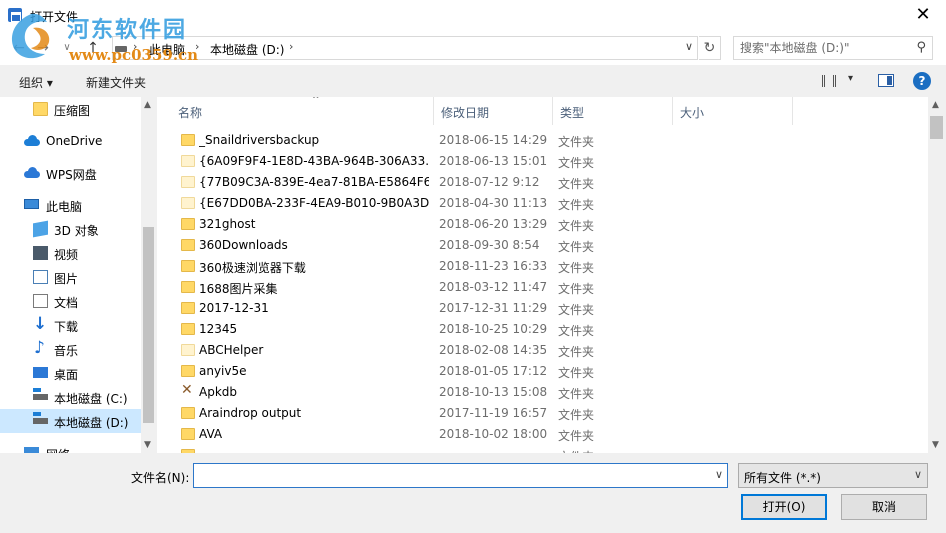 The image size is (946, 533). I want to click on file-type-select: 所有文件 (*.*) ∨, so click(833, 475).